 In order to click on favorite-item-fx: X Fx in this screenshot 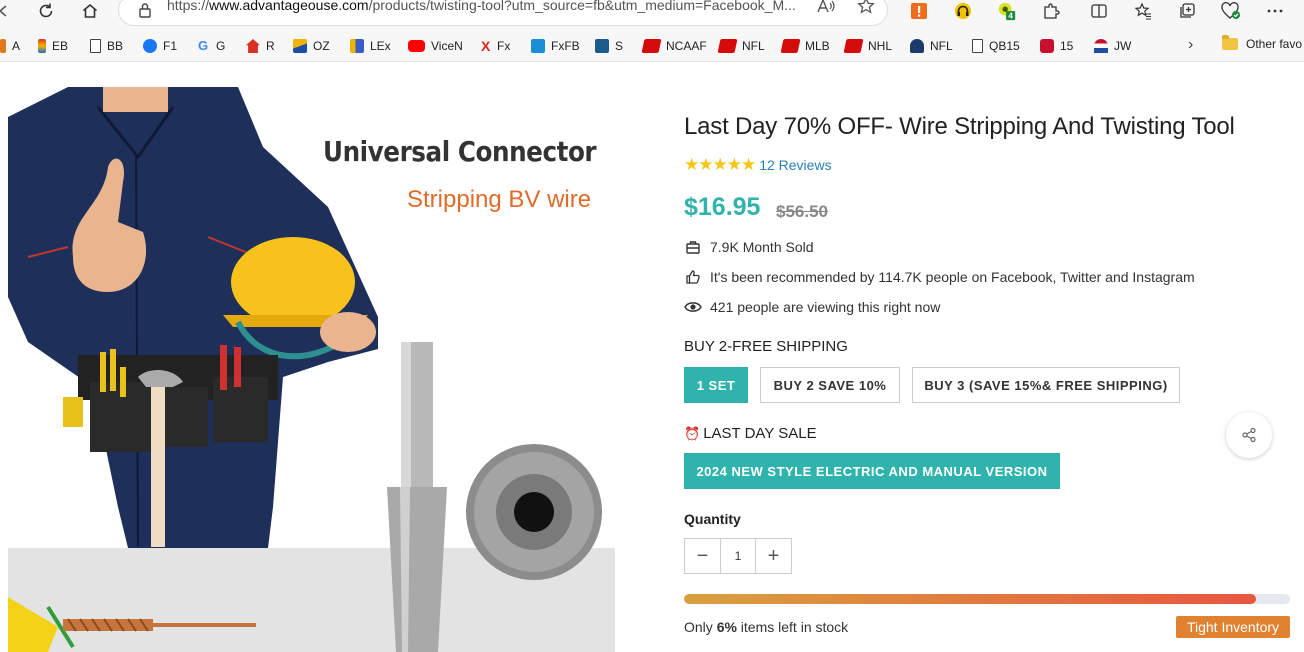, I will do `click(495, 46)`.